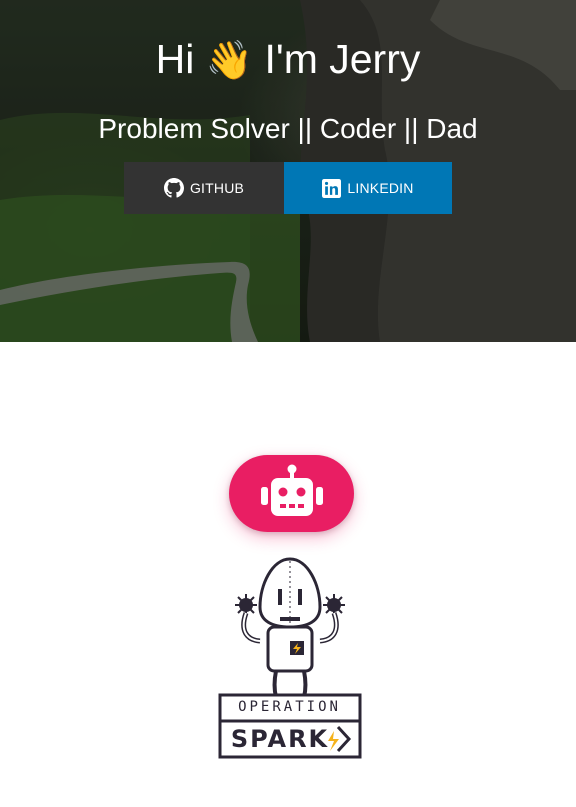 The width and height of the screenshot is (576, 807). I want to click on hero-subtitle: Problem Solver || Coder || Dad, so click(288, 128).